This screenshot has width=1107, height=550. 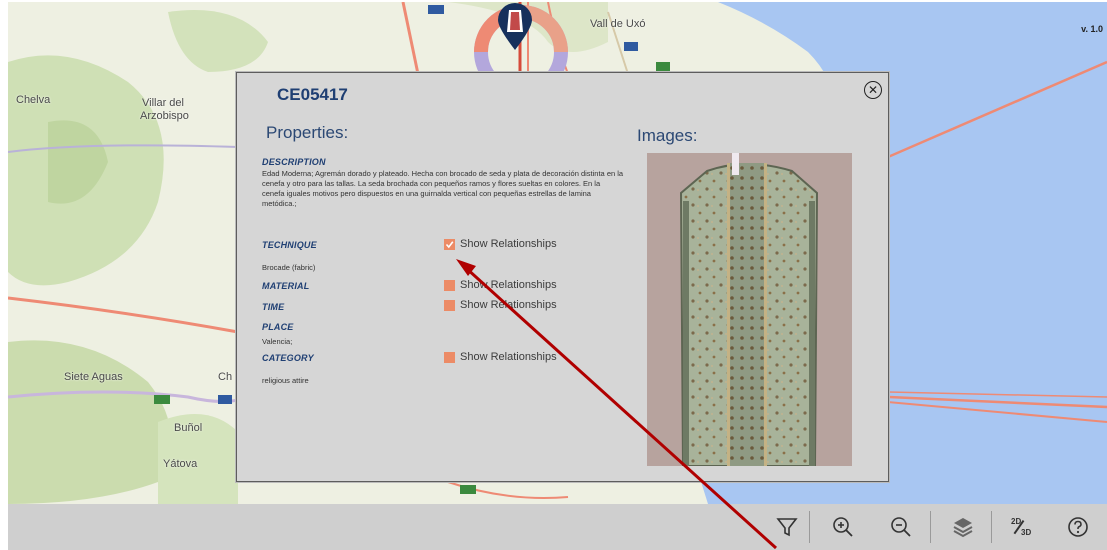 I want to click on 2d-3d-icon: 2D 3D, so click(x=1022, y=527).